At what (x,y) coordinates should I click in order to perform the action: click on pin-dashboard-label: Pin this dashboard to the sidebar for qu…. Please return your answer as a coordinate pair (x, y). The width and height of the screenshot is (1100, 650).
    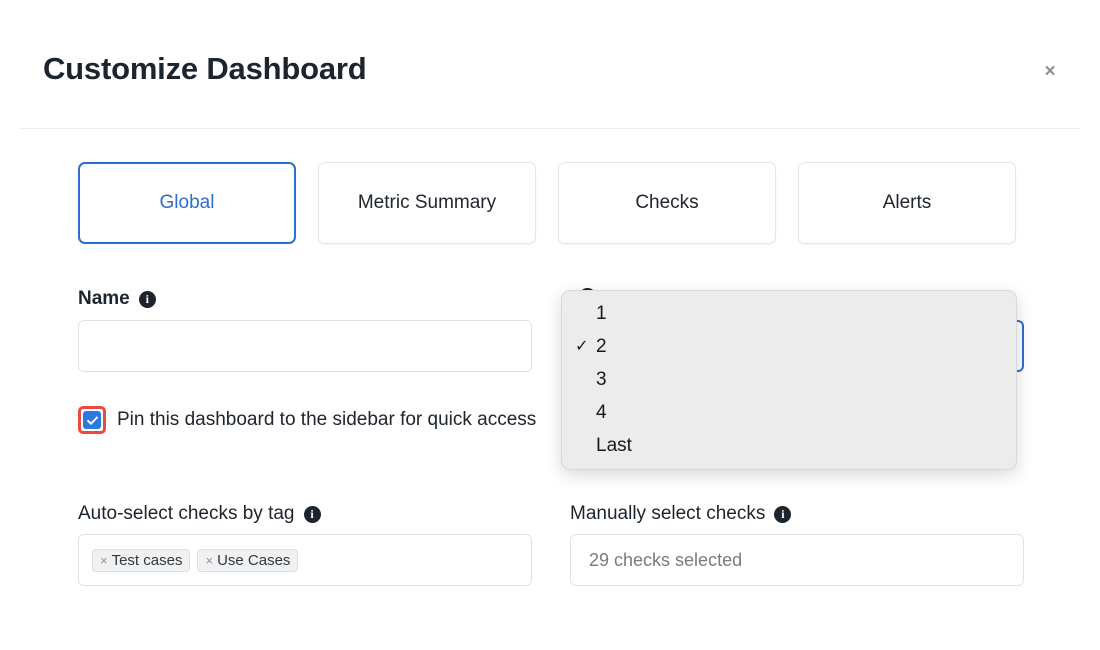
    Looking at the image, I should click on (327, 419).